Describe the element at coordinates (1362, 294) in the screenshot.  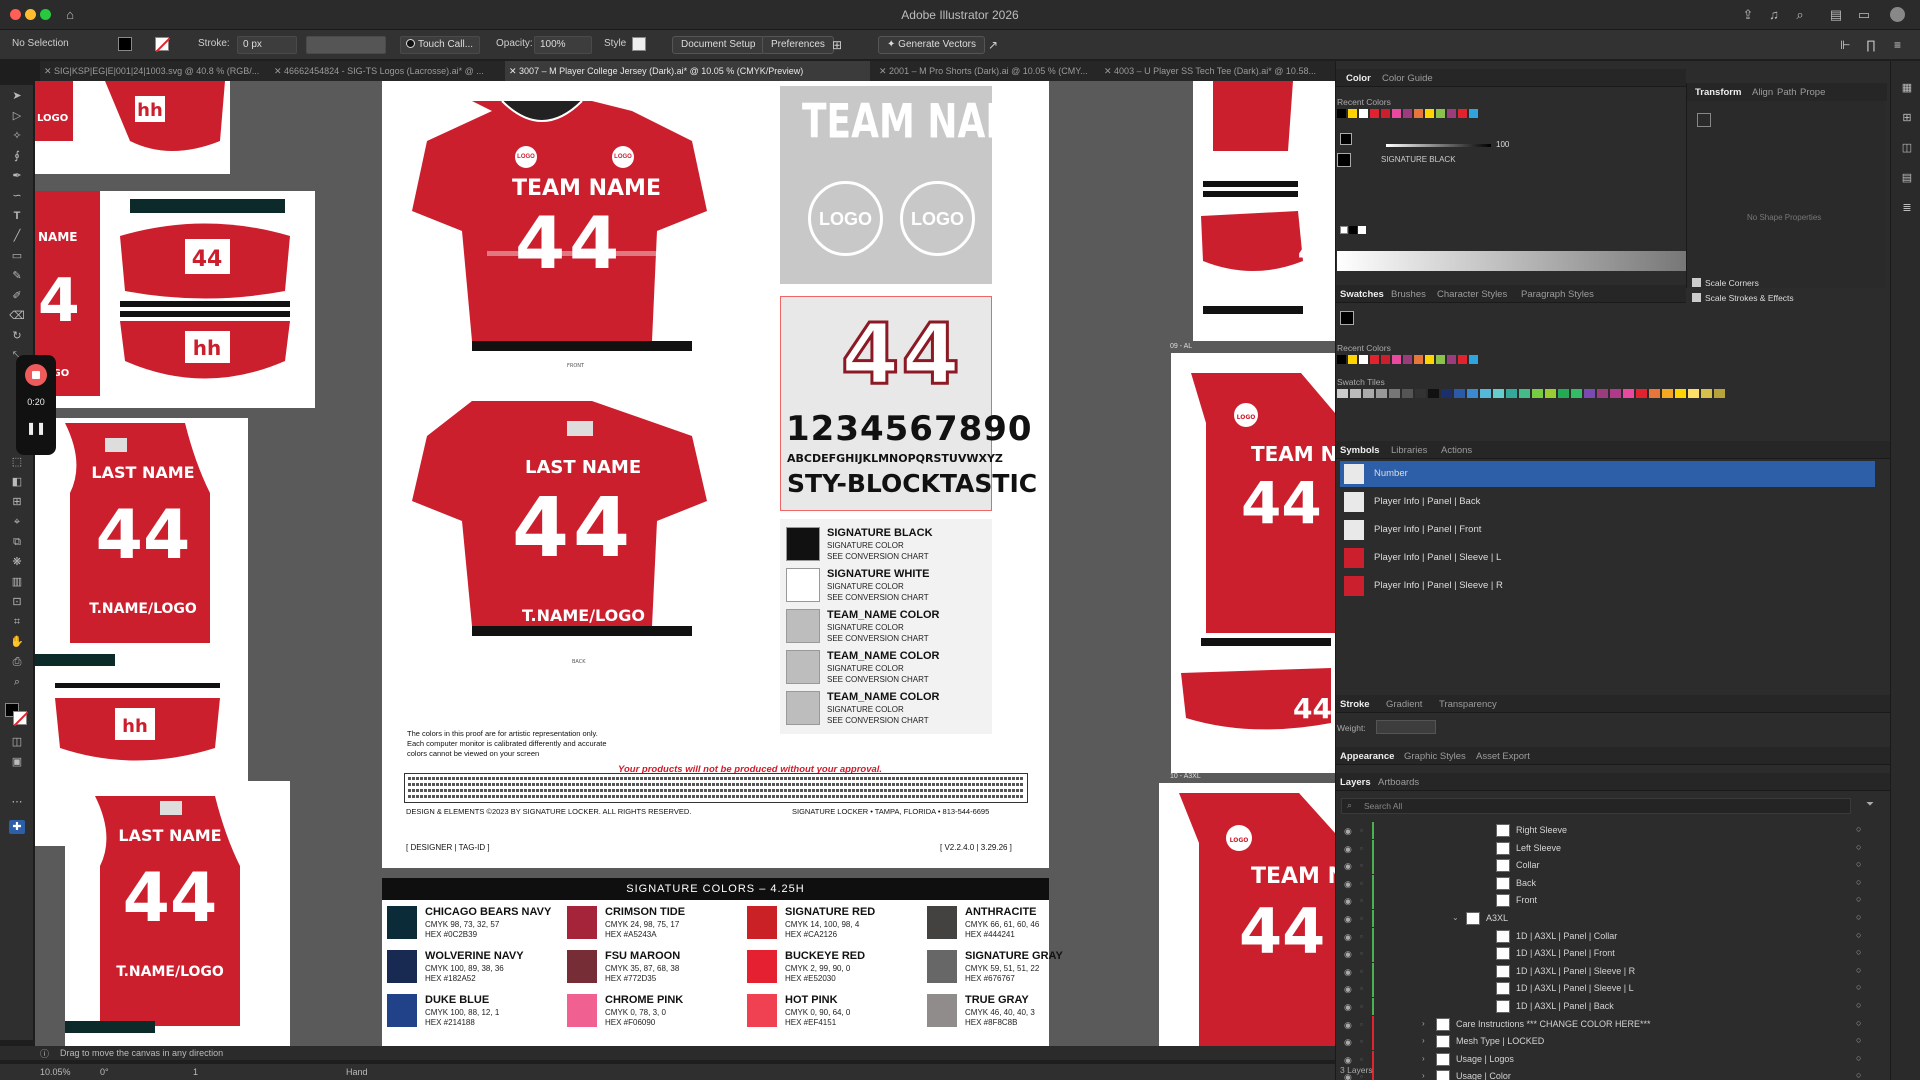
I see `tab-swatches: Swatches` at that location.